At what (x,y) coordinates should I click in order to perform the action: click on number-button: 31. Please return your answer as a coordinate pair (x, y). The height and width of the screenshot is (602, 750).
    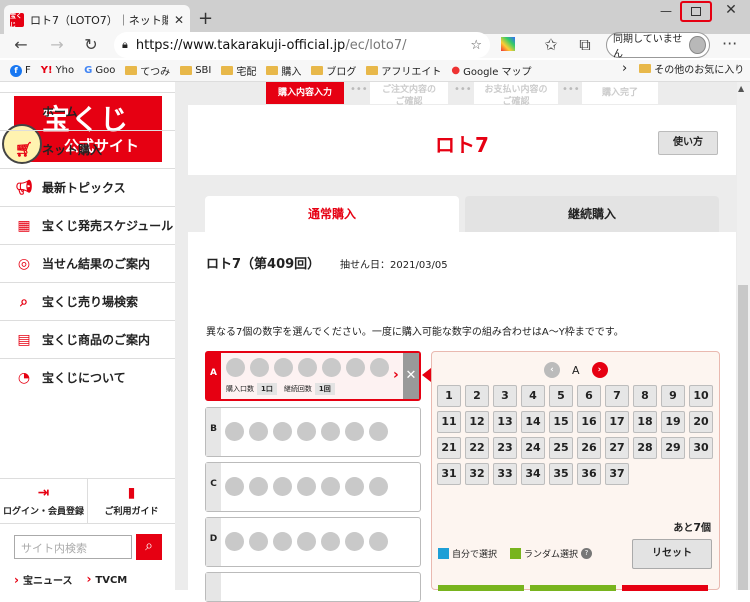
    Looking at the image, I should click on (449, 474).